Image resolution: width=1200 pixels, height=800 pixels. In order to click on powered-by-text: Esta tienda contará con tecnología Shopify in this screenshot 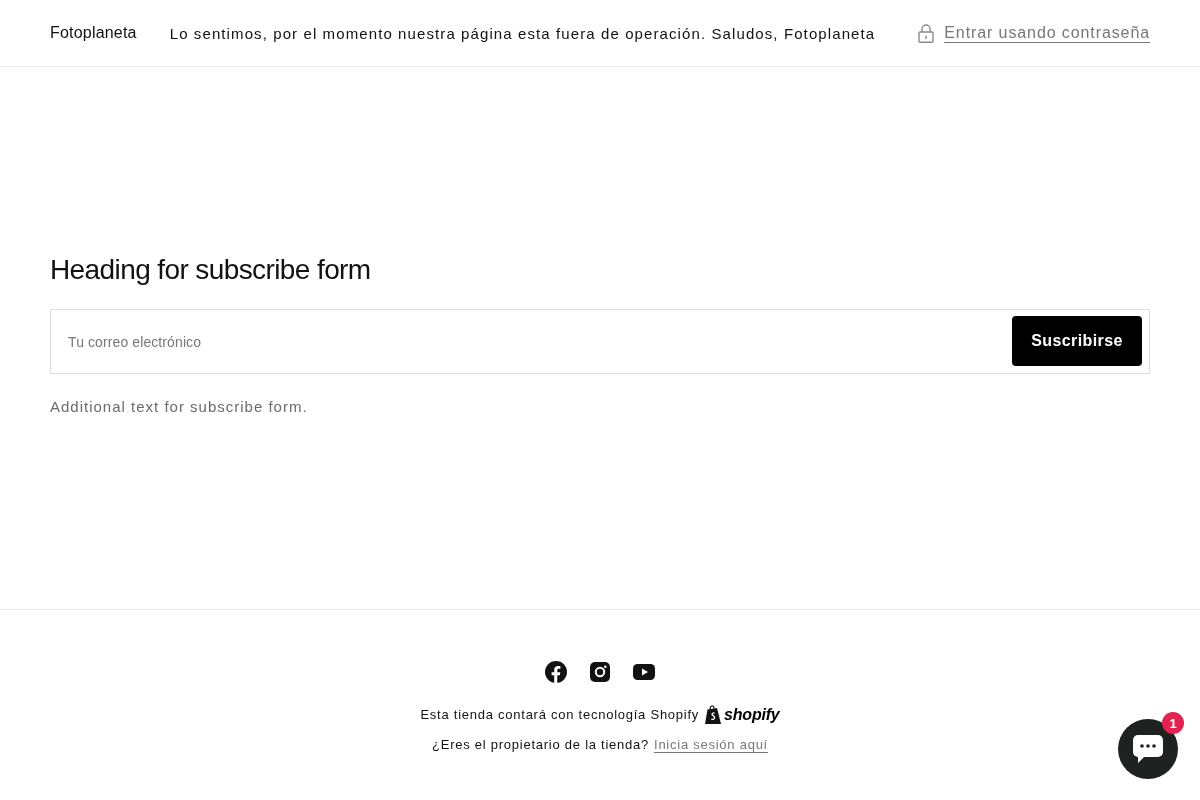, I will do `click(560, 714)`.